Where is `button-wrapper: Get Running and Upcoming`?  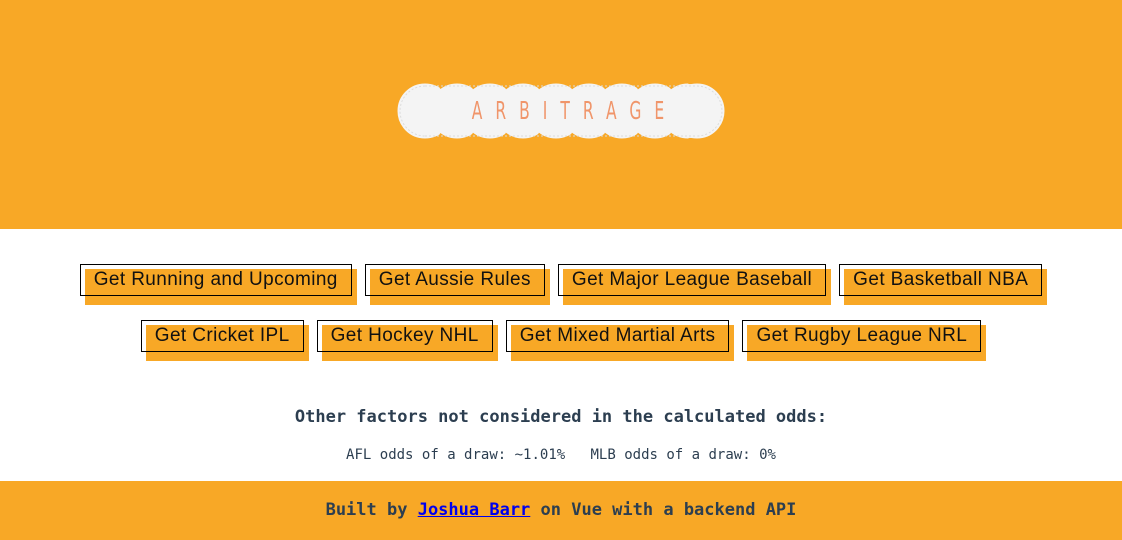
button-wrapper: Get Running and Upcoming is located at coordinates (218, 284).